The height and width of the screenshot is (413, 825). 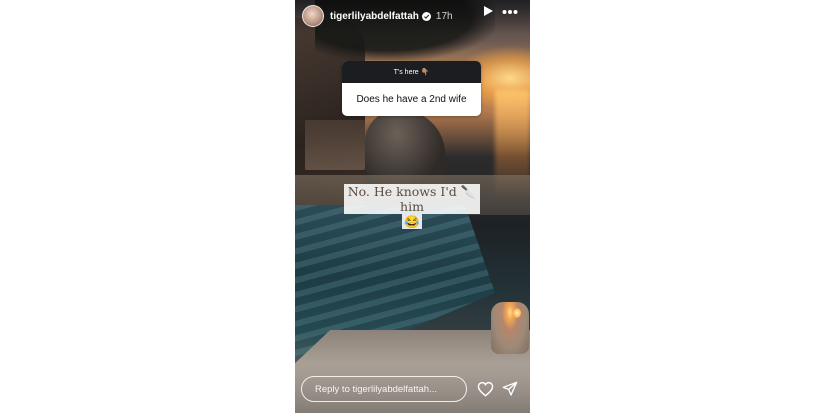 I want to click on question-sticker-header: T's here 👇🏽, so click(x=411, y=72).